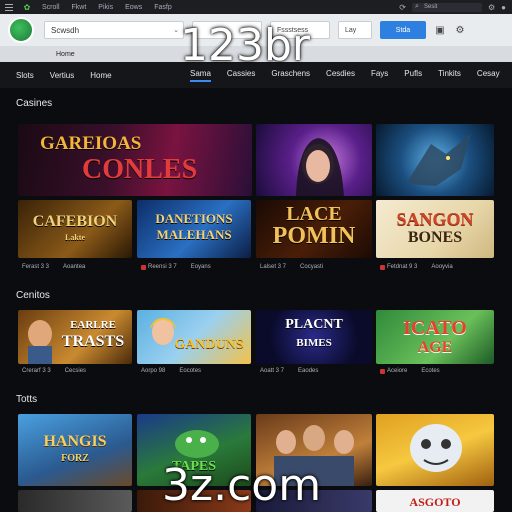 Image resolution: width=512 pixels, height=512 pixels. Describe the element at coordinates (314, 324) in the screenshot. I see `game-title: PLACNT` at that location.